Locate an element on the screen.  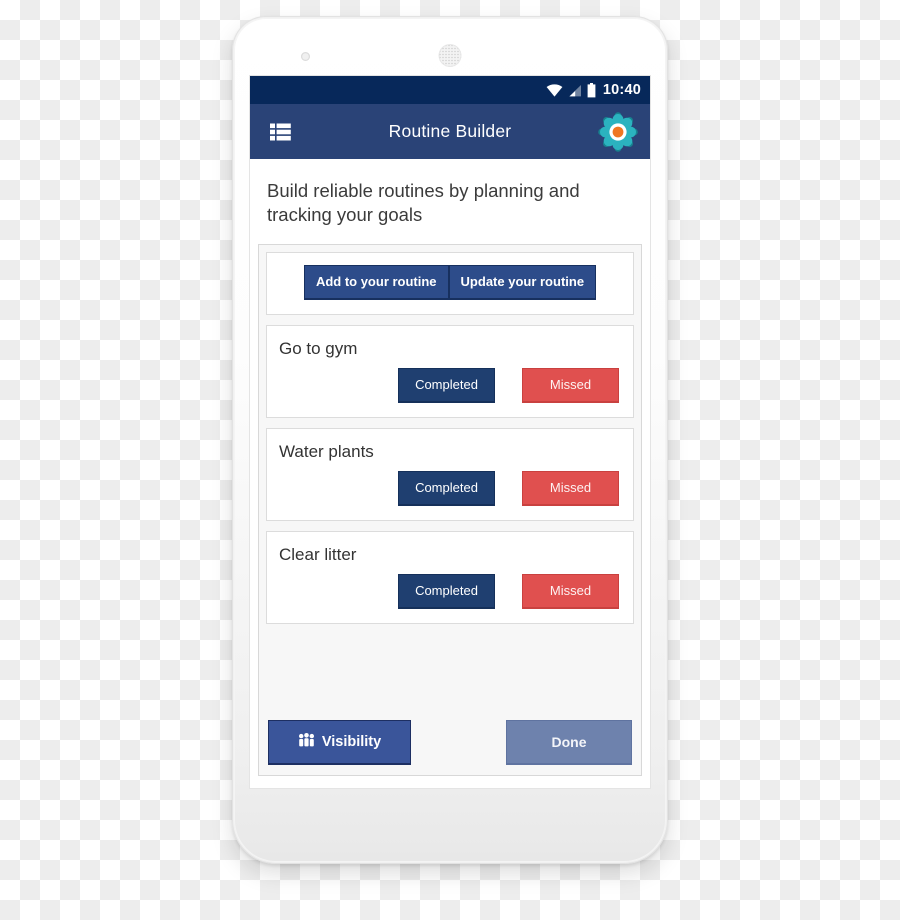
action-card: Add to your routine Update your routine is located at coordinates (450, 283).